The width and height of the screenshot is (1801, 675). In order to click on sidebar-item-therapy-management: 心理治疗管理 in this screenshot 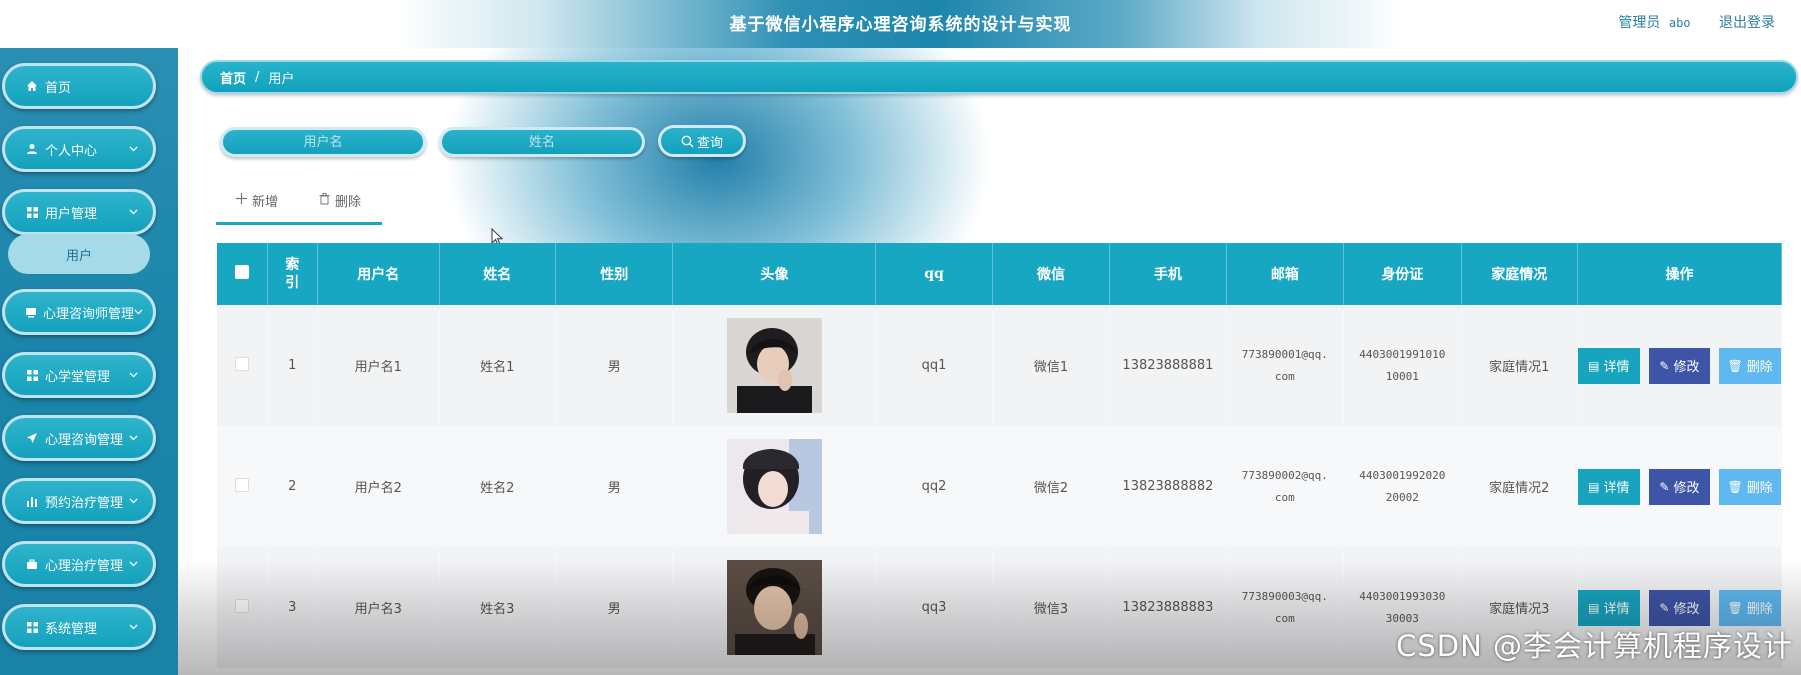, I will do `click(79, 564)`.